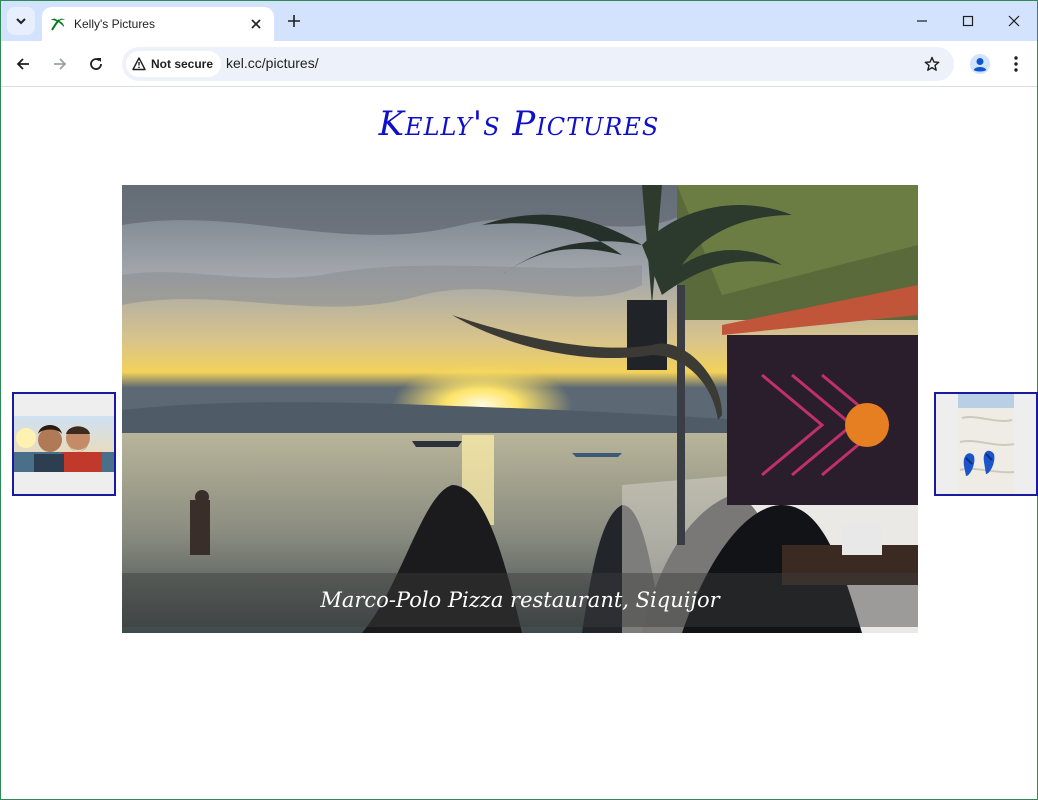 Image resolution: width=1038 pixels, height=800 pixels. I want to click on browser-toolbar: Not secure kel.cc/pictures/, so click(519, 64).